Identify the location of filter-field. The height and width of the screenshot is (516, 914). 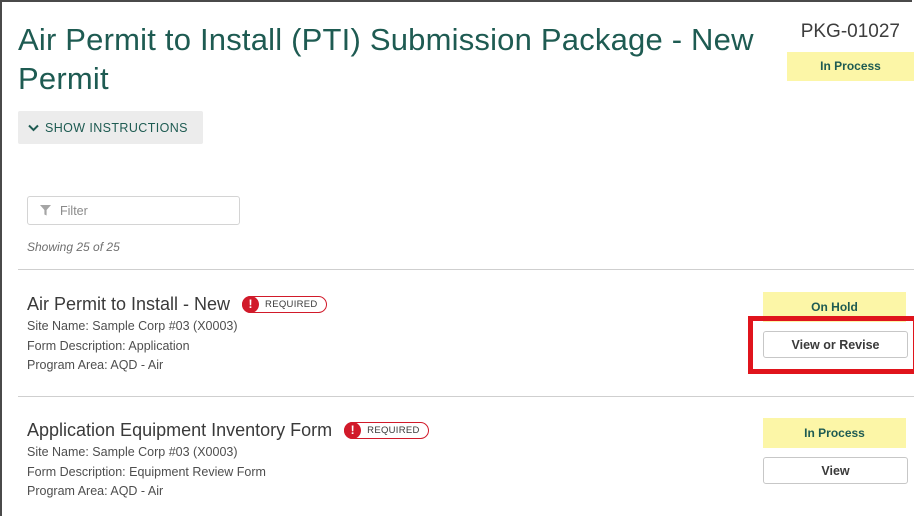
(133, 210).